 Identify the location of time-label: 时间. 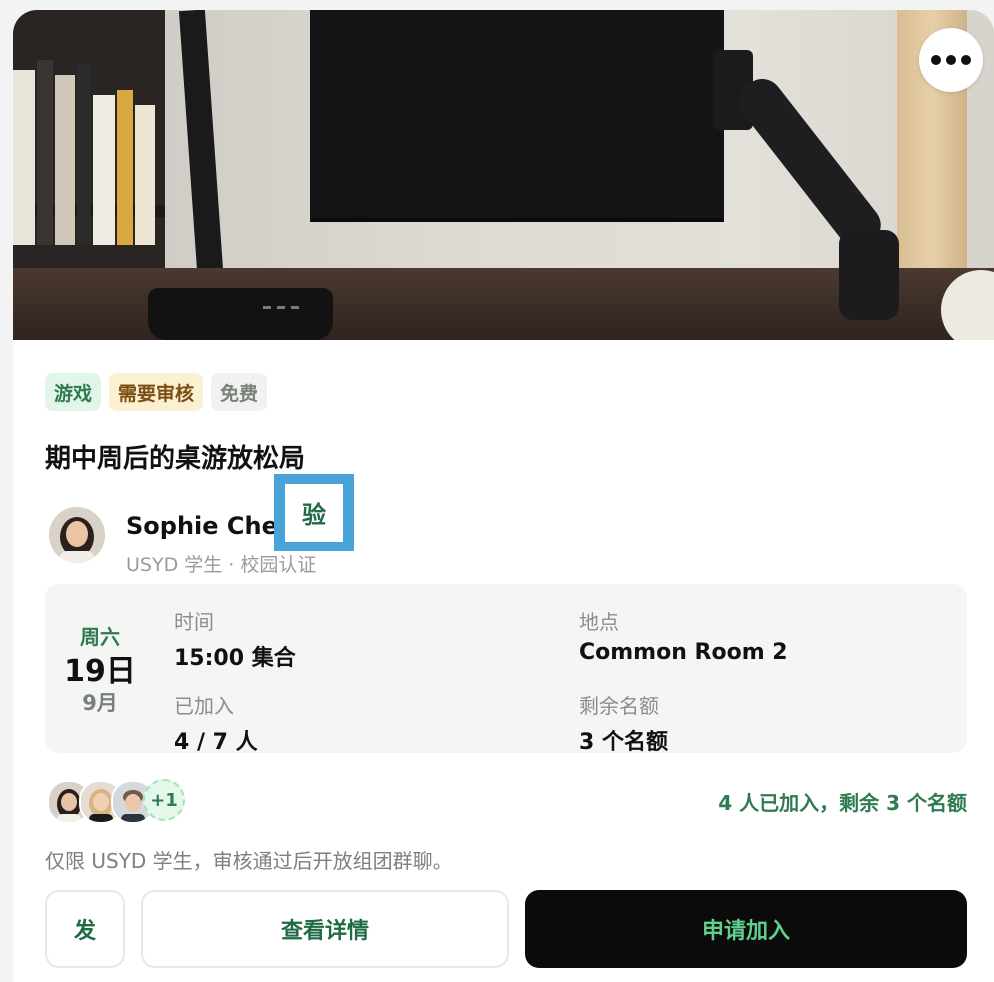
(194, 622).